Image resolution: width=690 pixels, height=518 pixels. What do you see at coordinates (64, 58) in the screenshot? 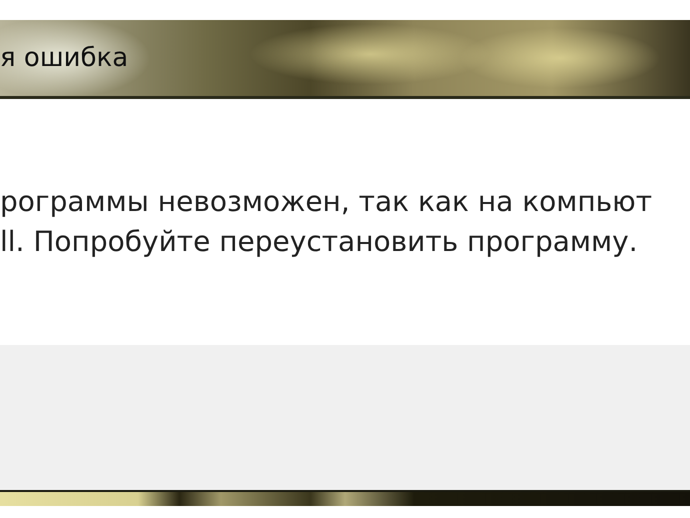
I see `window-title: я ошибка` at bounding box center [64, 58].